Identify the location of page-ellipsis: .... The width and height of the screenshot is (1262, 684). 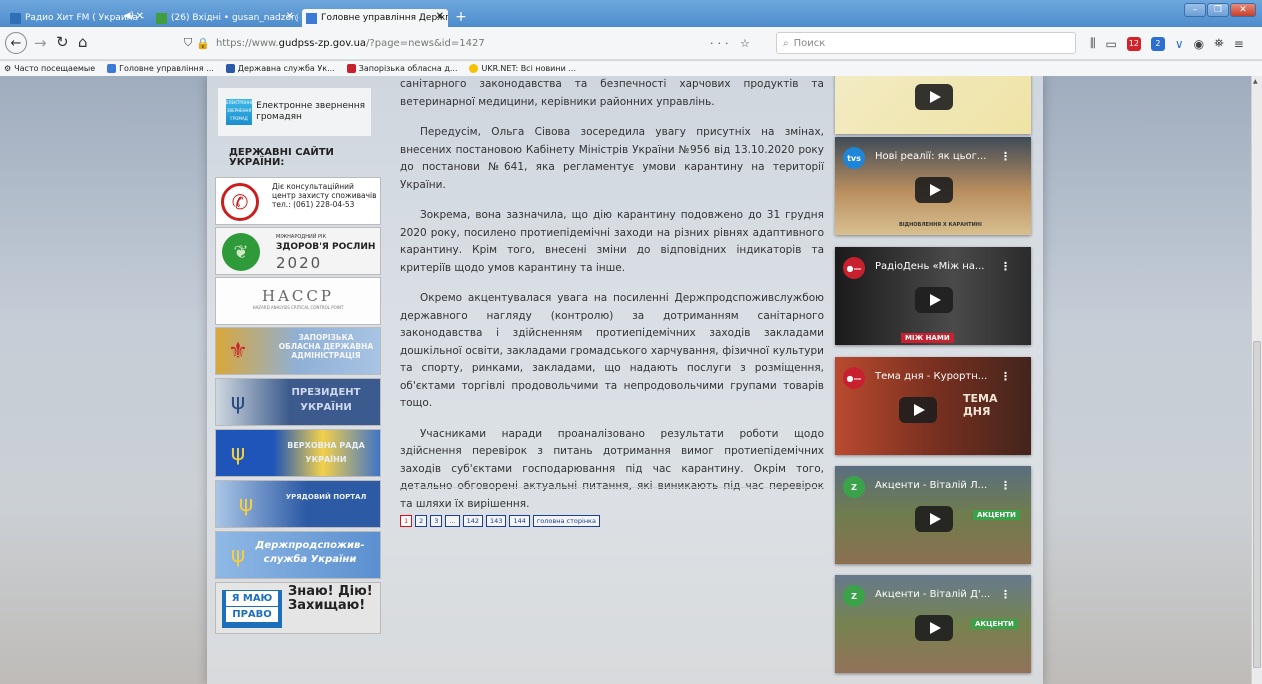
(452, 521).